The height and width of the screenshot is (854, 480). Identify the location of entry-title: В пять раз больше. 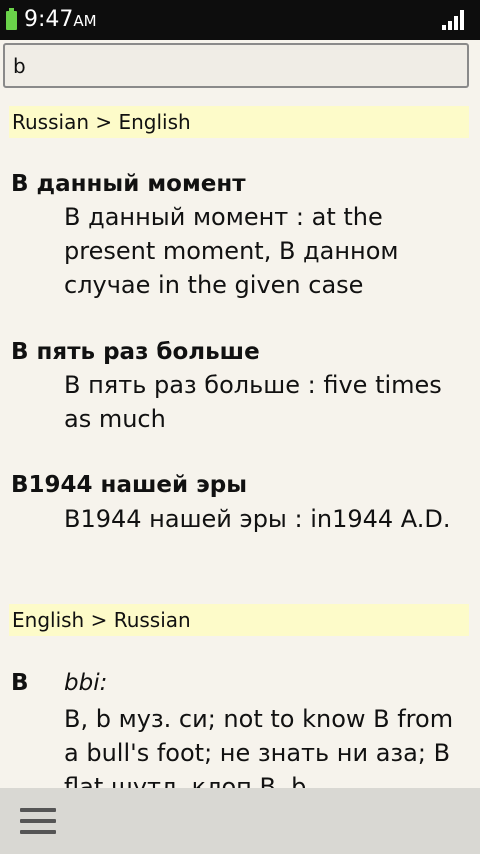
(135, 352).